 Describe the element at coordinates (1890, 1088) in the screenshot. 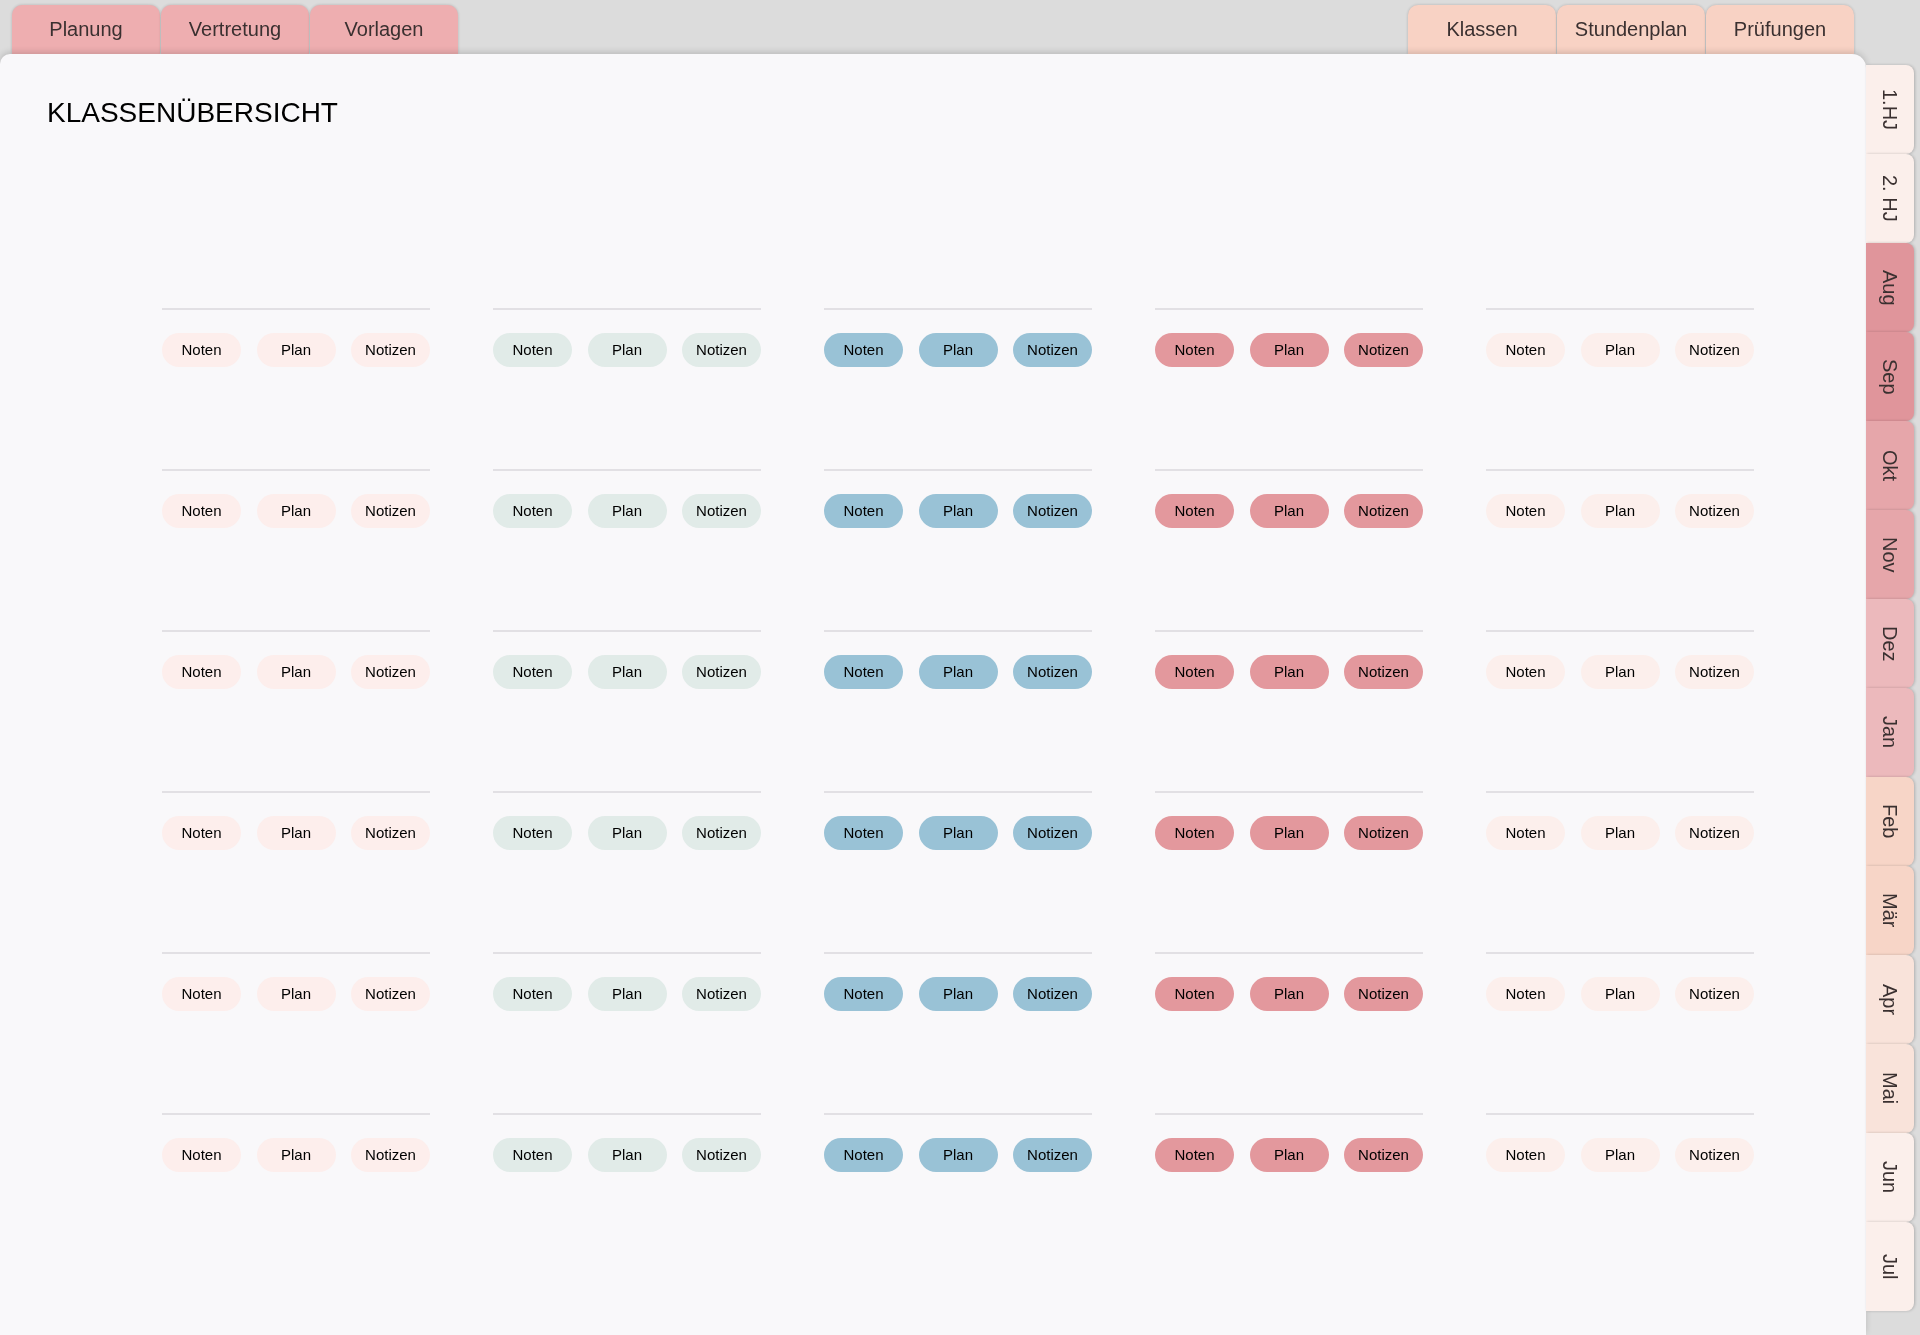

I see `side-tab: Mai` at that location.